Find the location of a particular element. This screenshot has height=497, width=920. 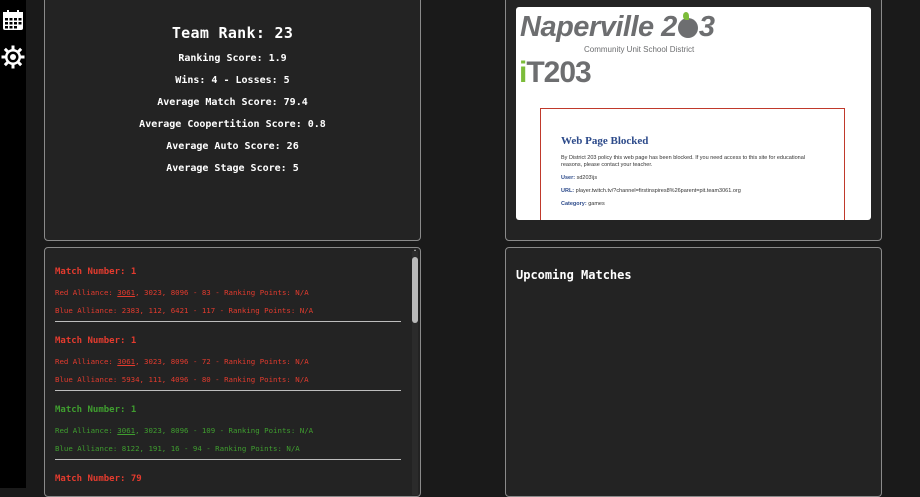

ranking-score: Ranking Score: 1.9 is located at coordinates (232, 58).